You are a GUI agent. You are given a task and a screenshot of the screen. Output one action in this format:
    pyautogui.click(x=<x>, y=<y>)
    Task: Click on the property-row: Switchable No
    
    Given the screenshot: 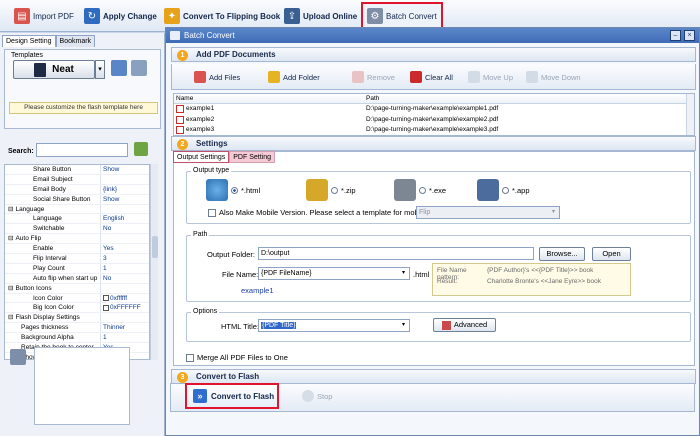 What is the action you would take?
    pyautogui.click(x=77, y=229)
    